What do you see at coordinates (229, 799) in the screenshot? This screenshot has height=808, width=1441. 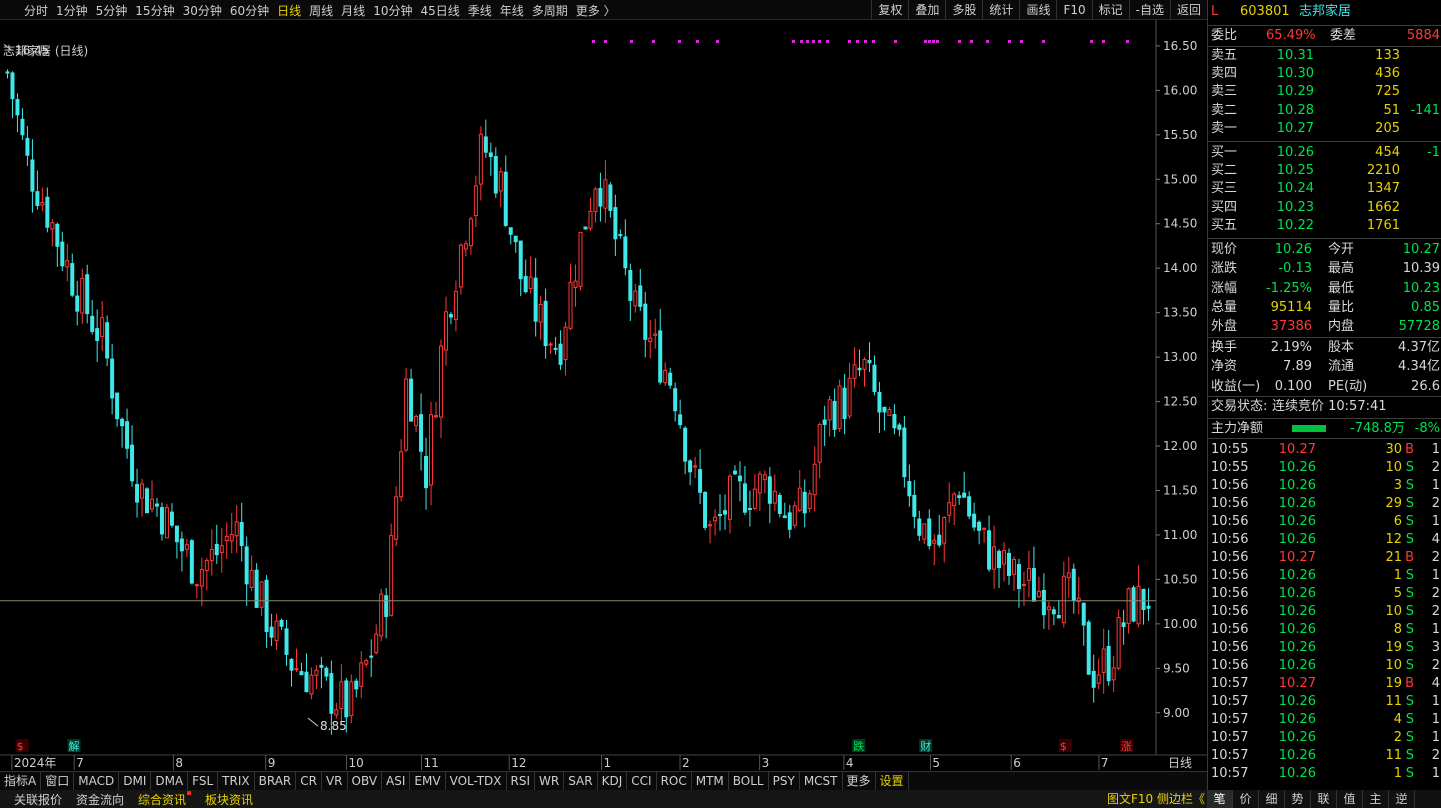 I see `link-sector-news: 板块资讯` at bounding box center [229, 799].